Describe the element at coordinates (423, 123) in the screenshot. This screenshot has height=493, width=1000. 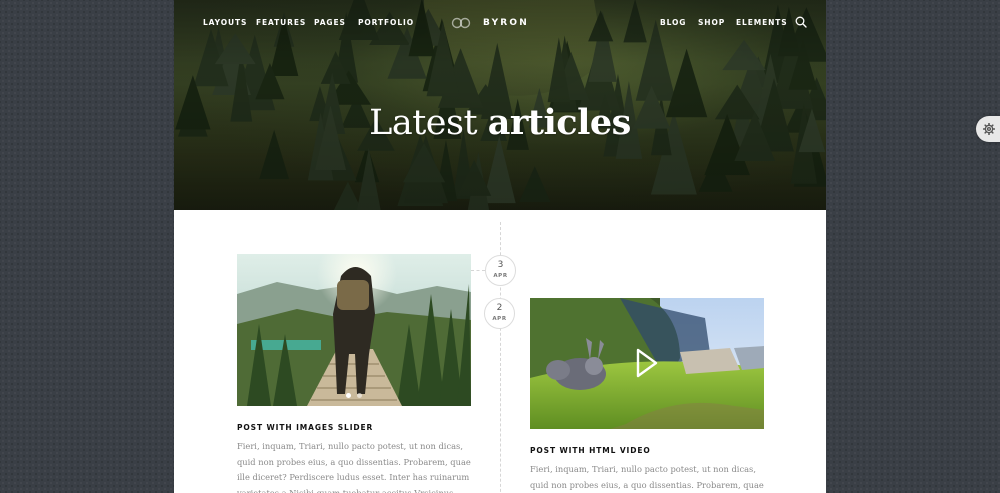
I see `page-title-light: Latest` at that location.